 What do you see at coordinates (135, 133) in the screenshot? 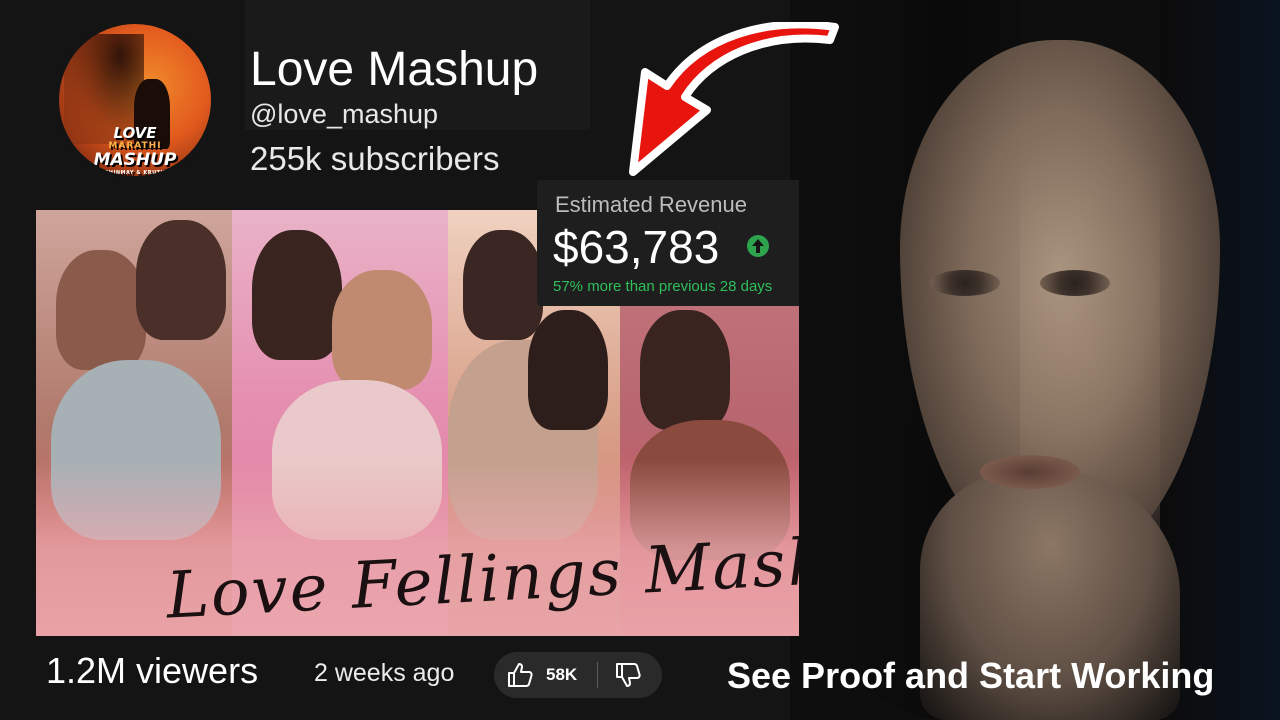
I see `avatar-text-love: LOVE` at bounding box center [135, 133].